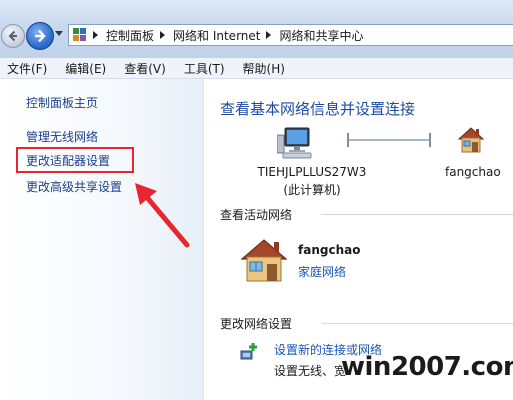 This screenshot has height=400, width=513. I want to click on setup-description: 设置无线、宽, so click(310, 371).